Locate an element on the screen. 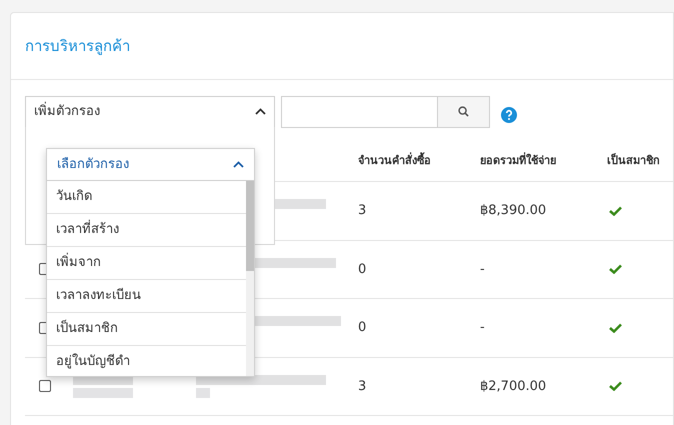 Image resolution: width=674 pixels, height=425 pixels. column-header: ยอดรวมที่ใช้จ่าย is located at coordinates (518, 160).